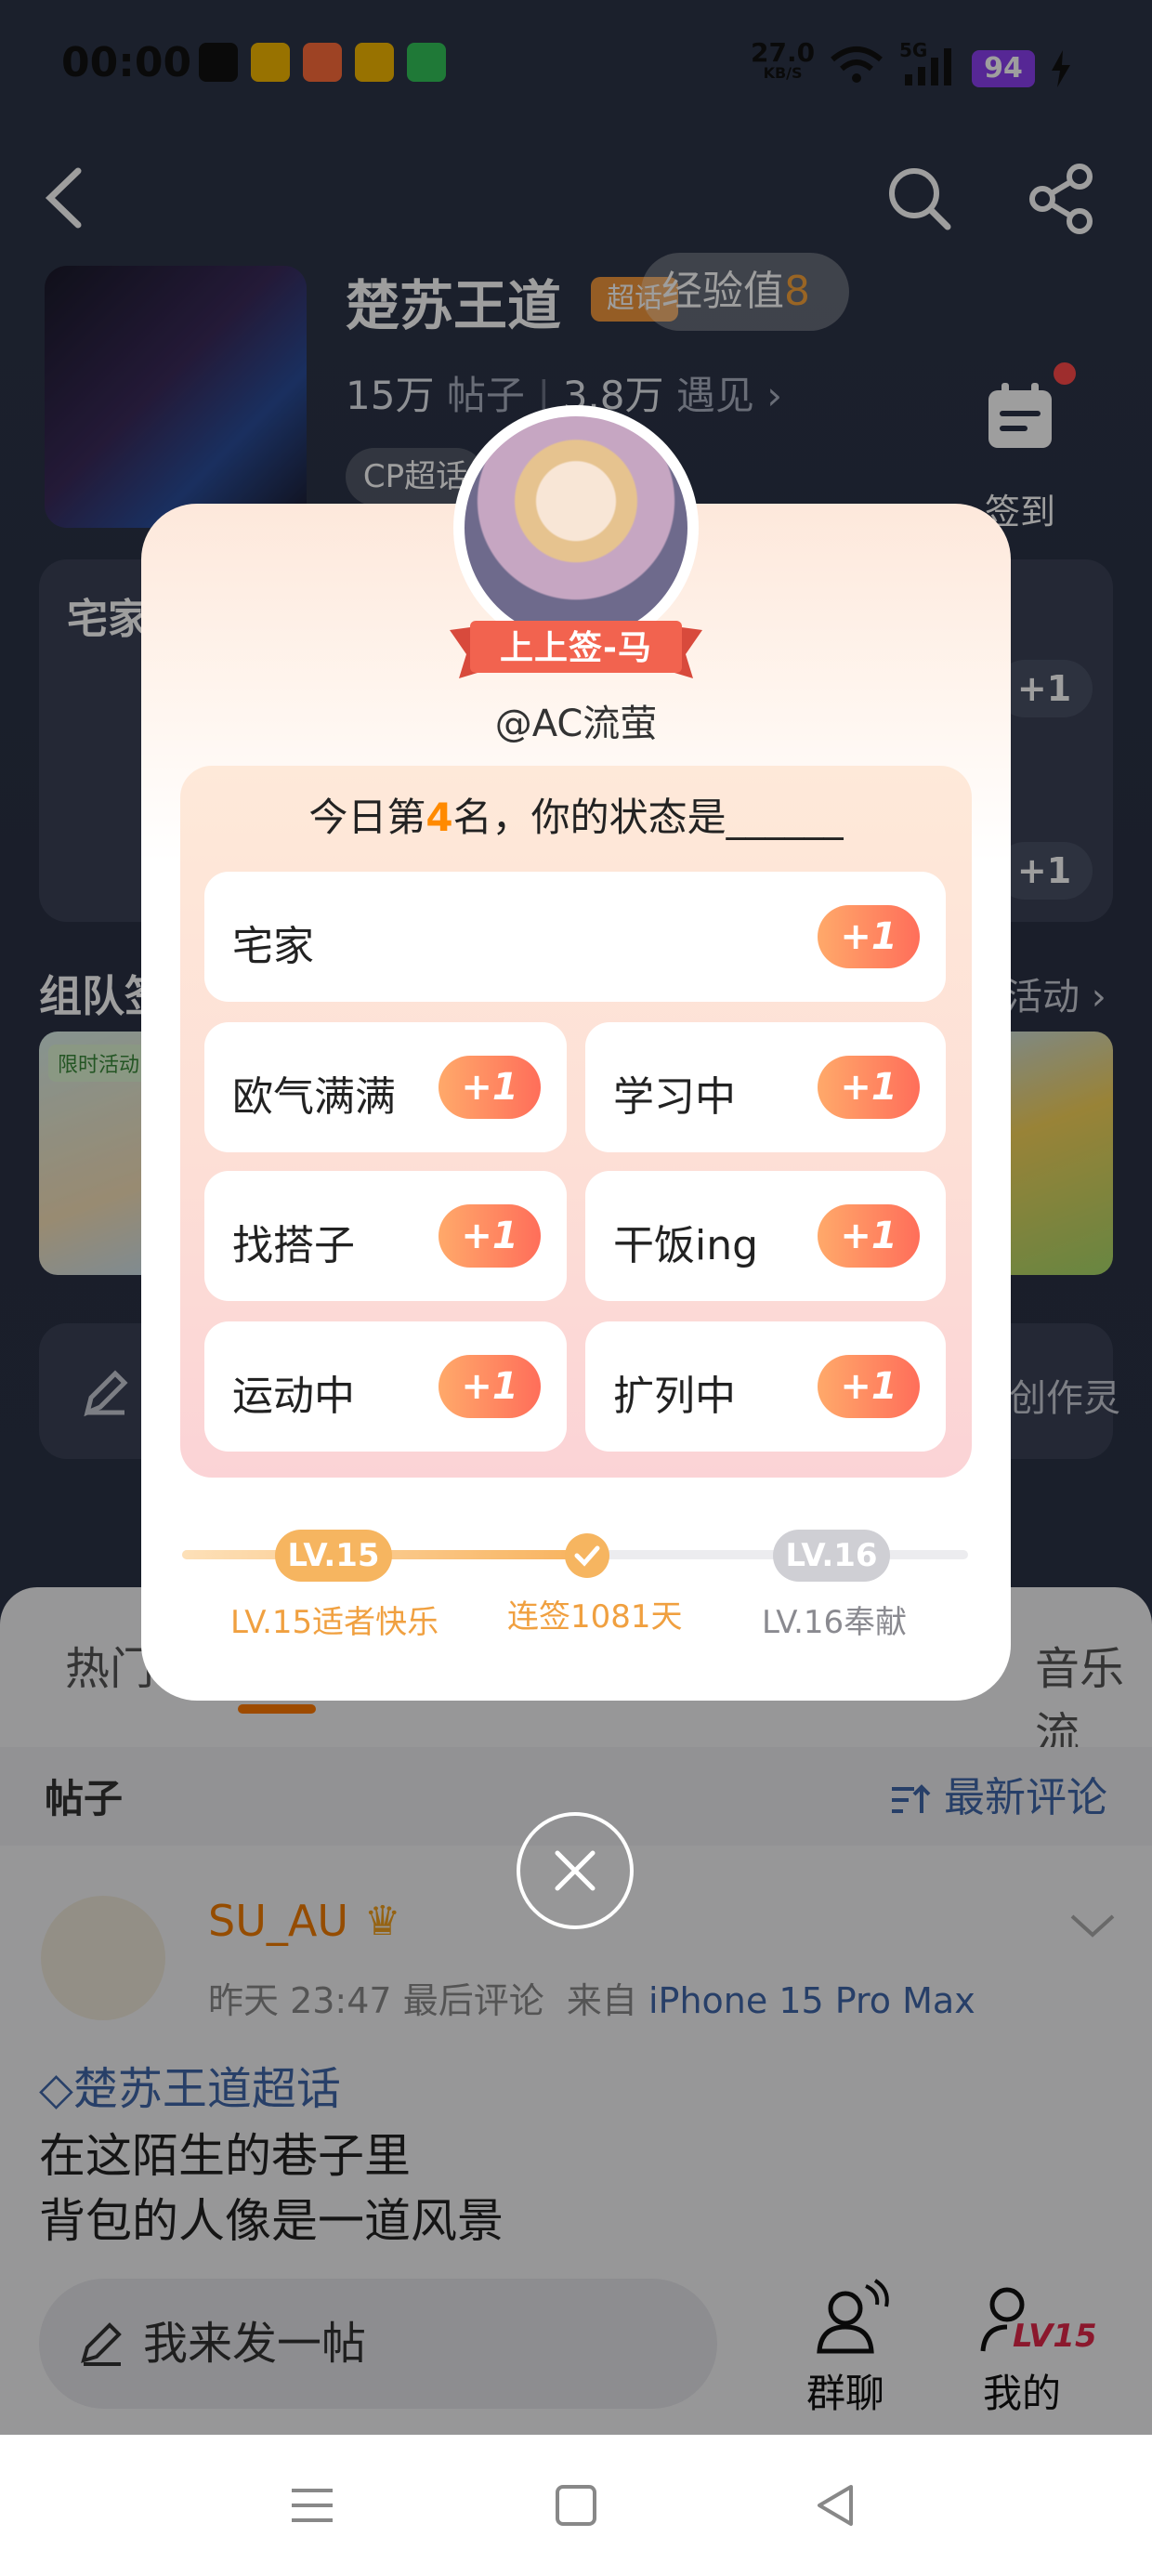 The height and width of the screenshot is (2576, 1152). I want to click on avatar-image, so click(576, 527).